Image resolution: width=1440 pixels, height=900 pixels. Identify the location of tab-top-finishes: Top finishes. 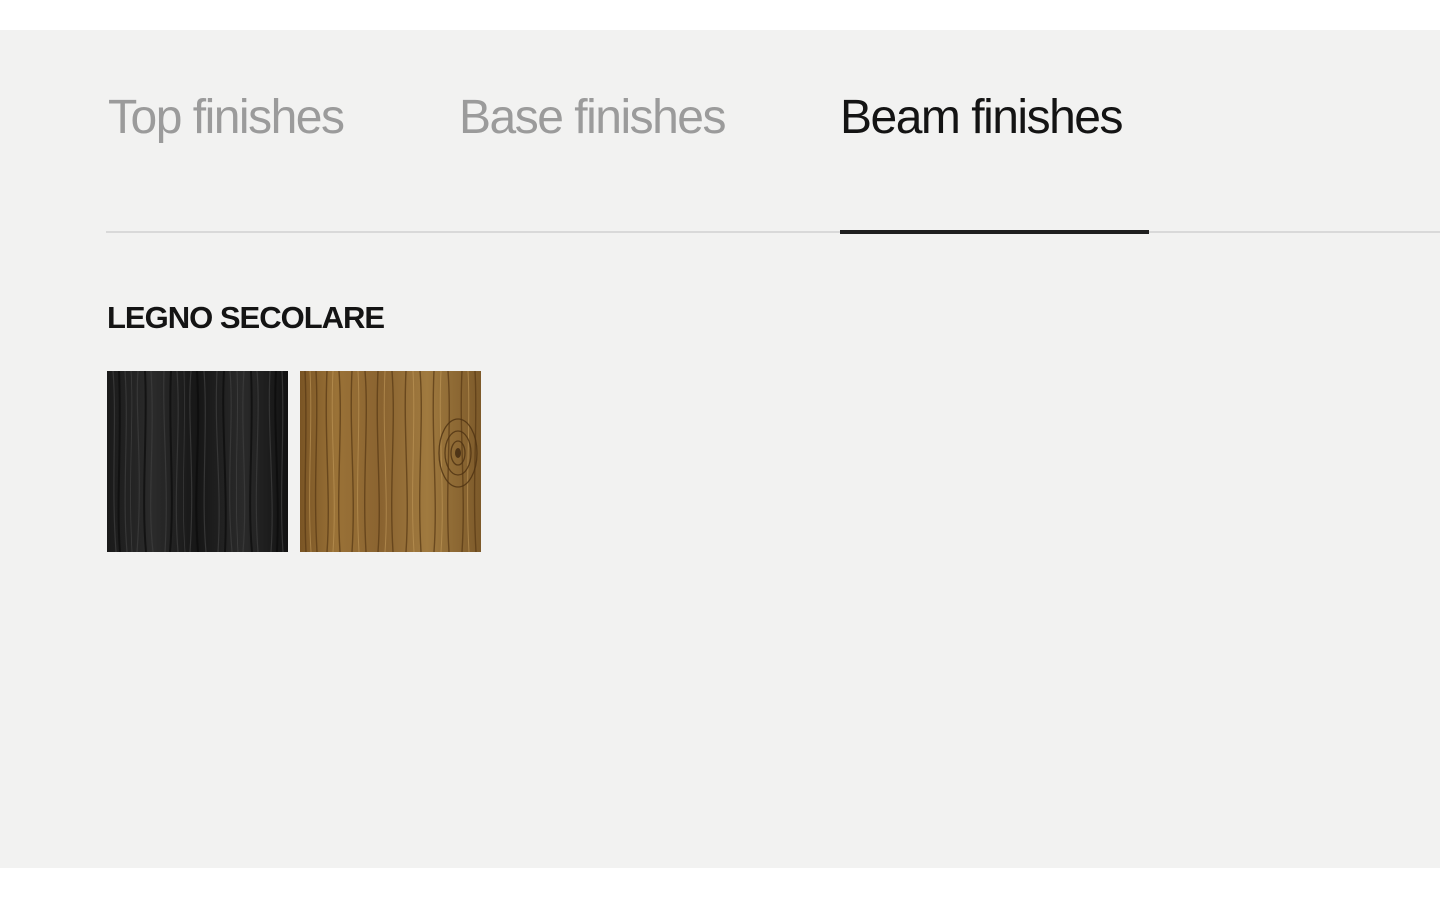
(226, 118).